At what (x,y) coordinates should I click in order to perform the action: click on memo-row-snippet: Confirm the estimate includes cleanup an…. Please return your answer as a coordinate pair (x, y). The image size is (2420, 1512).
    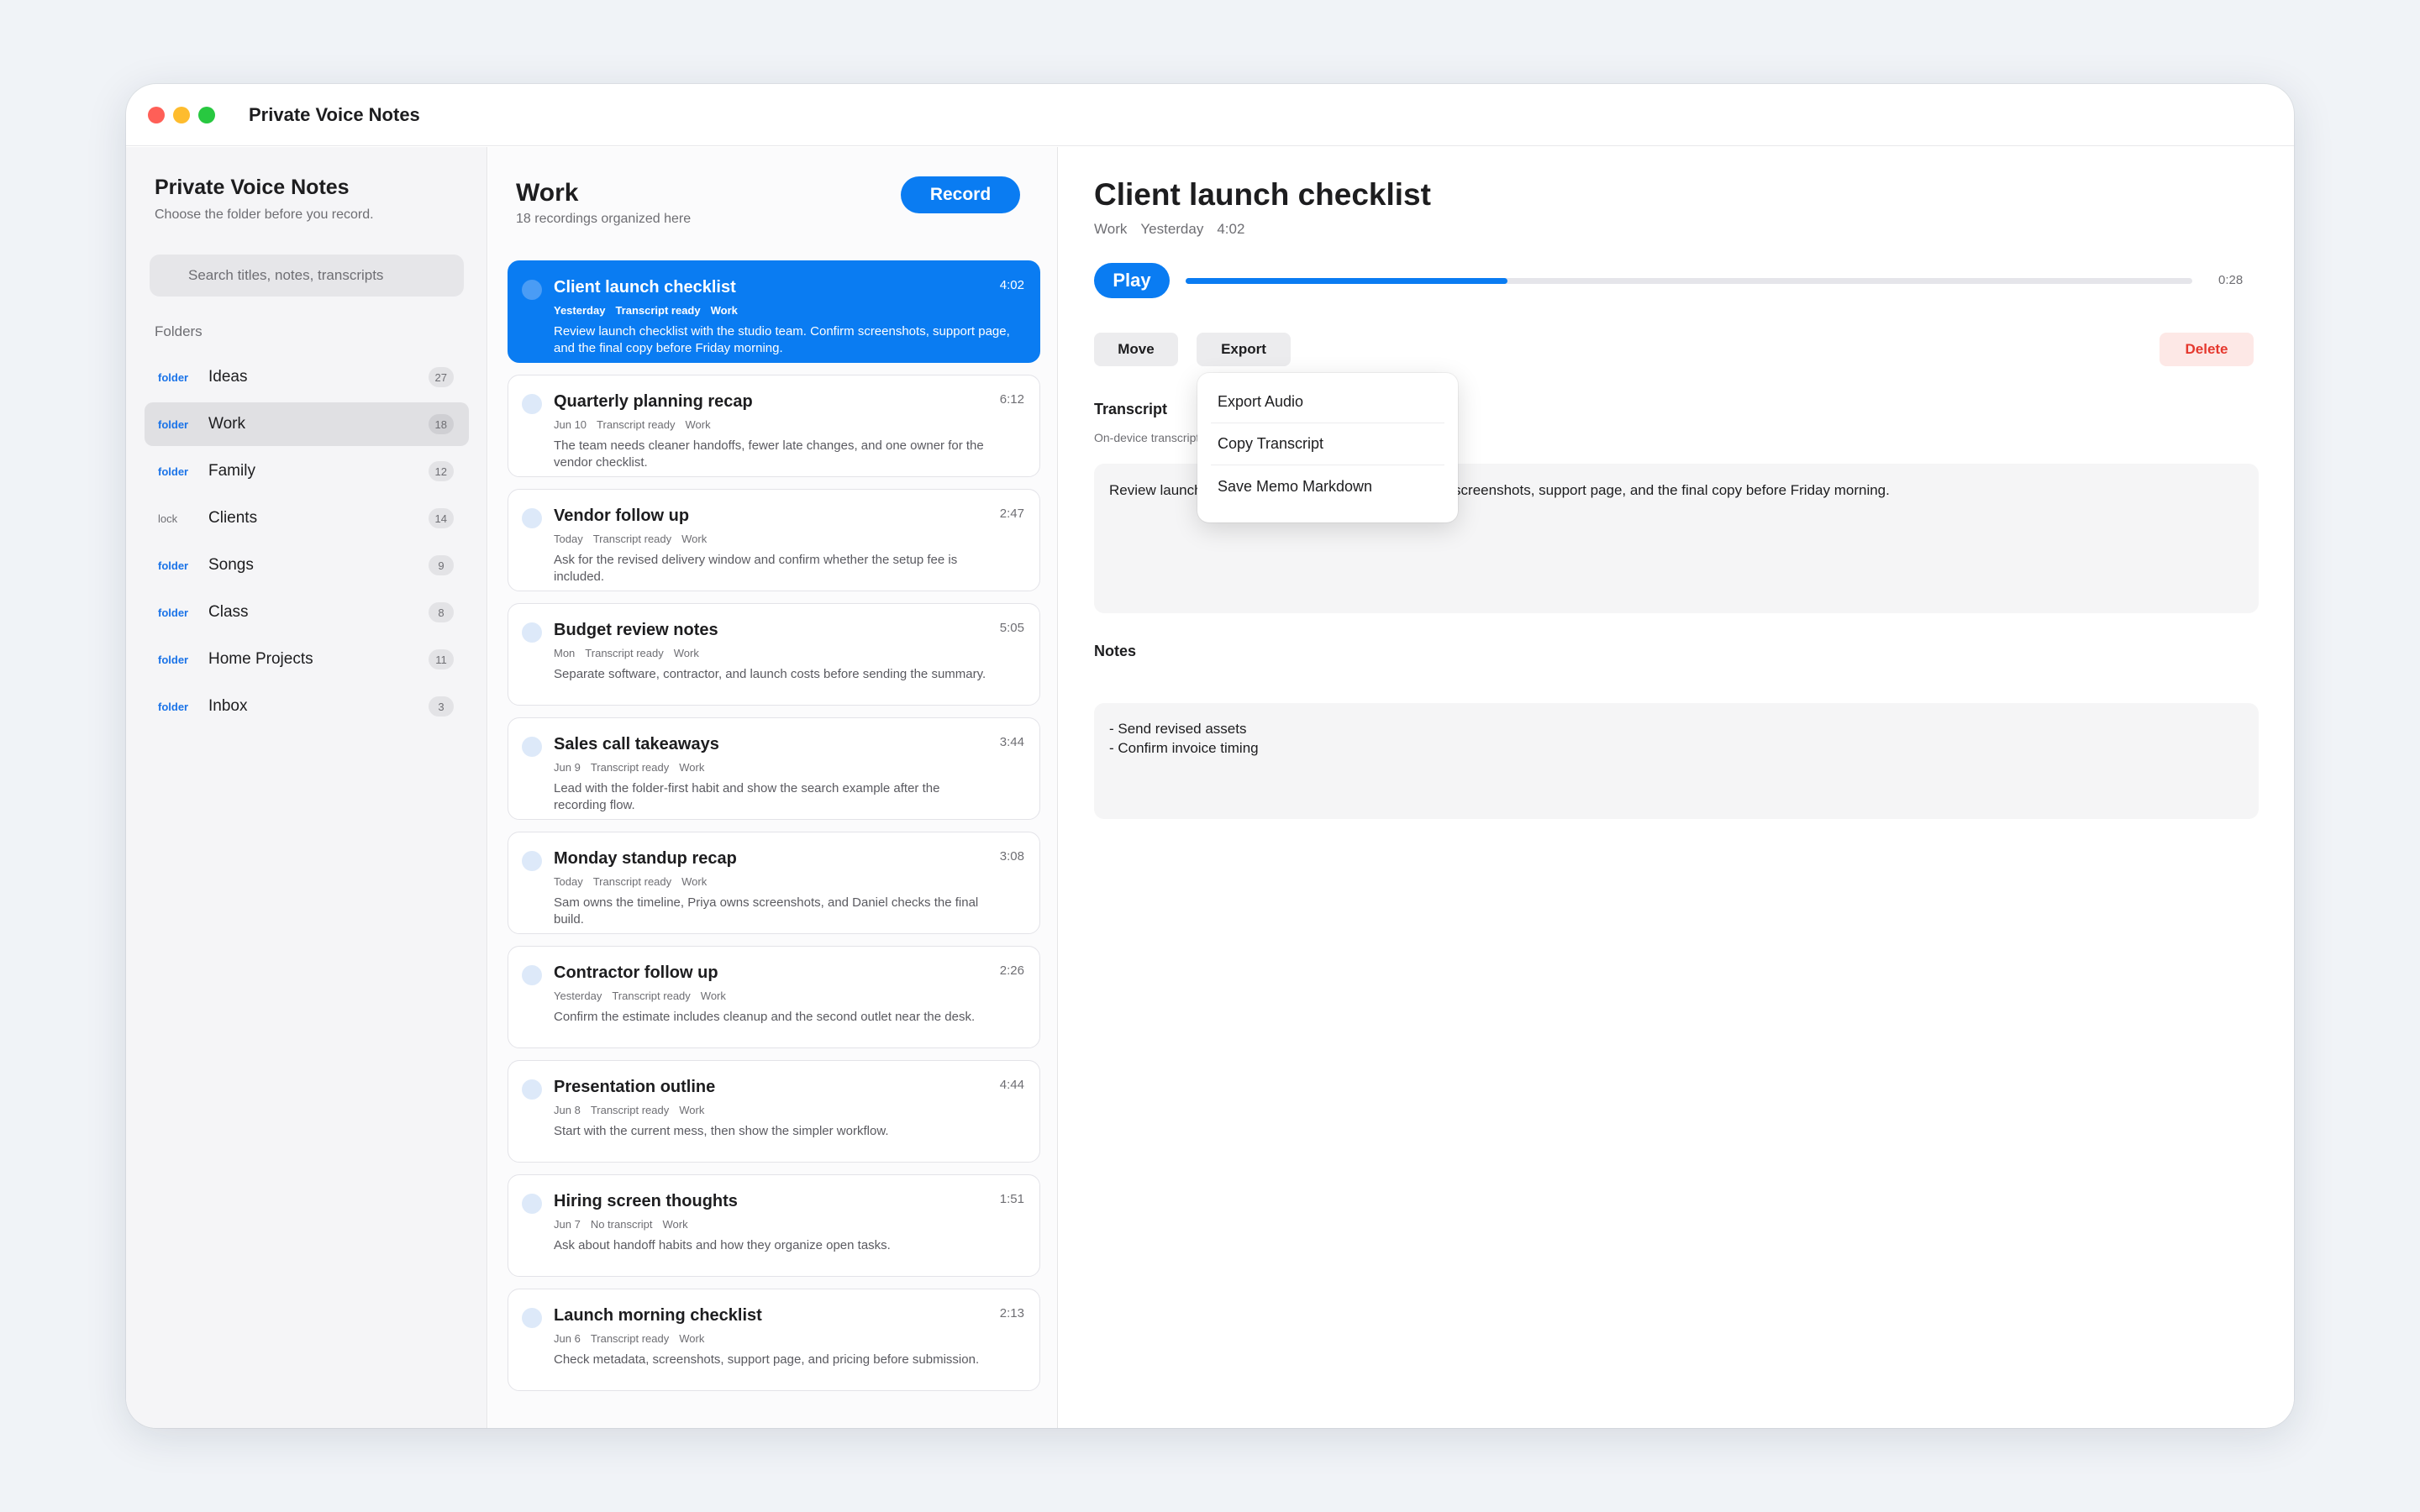
    Looking at the image, I should click on (765, 1017).